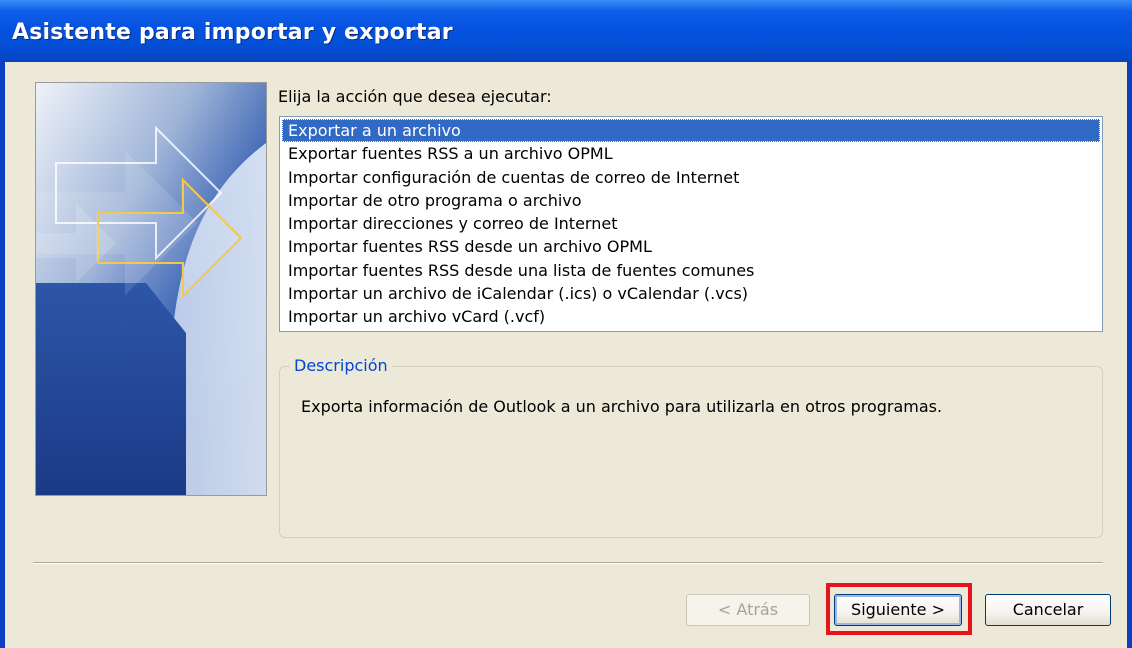 The image size is (1132, 648). Describe the element at coordinates (568, 563) in the screenshot. I see `button-separator` at that location.